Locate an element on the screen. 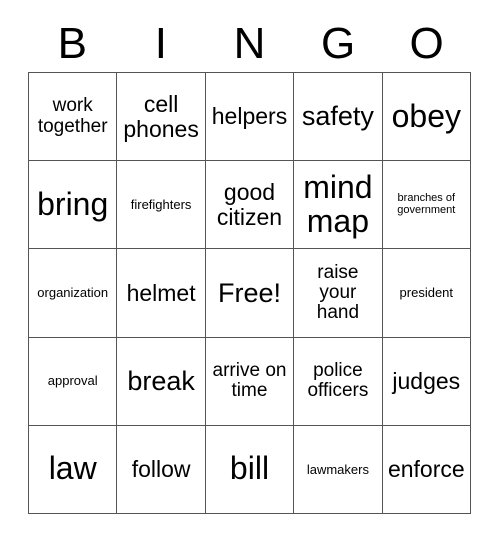  bingo-cell: president is located at coordinates (426, 293).